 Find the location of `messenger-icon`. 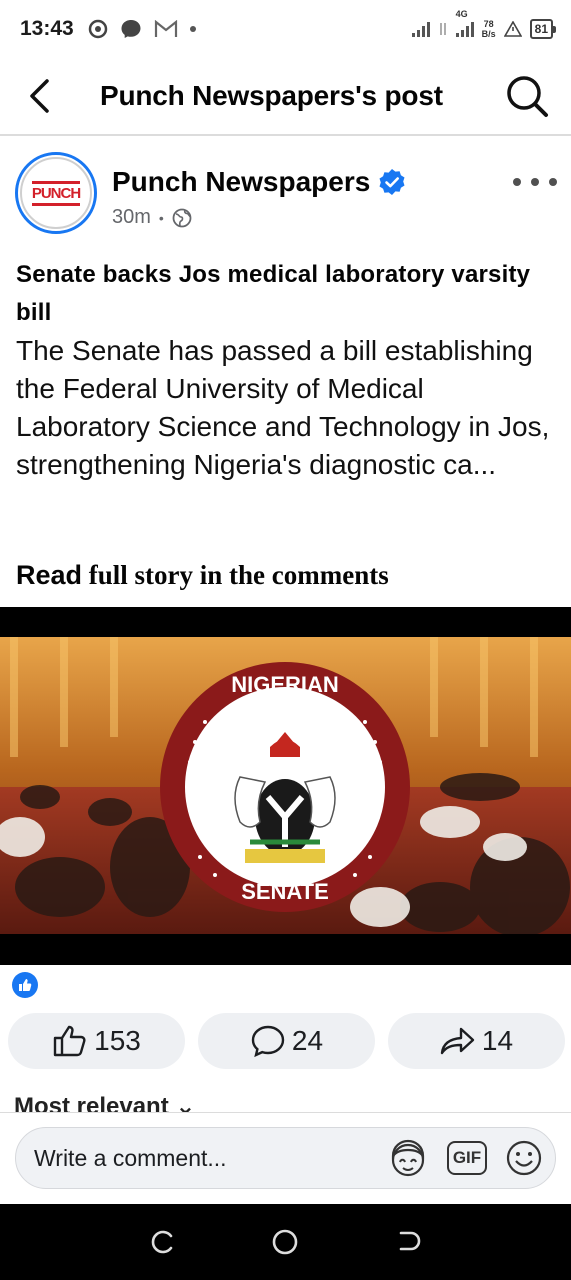

messenger-icon is located at coordinates (131, 29).